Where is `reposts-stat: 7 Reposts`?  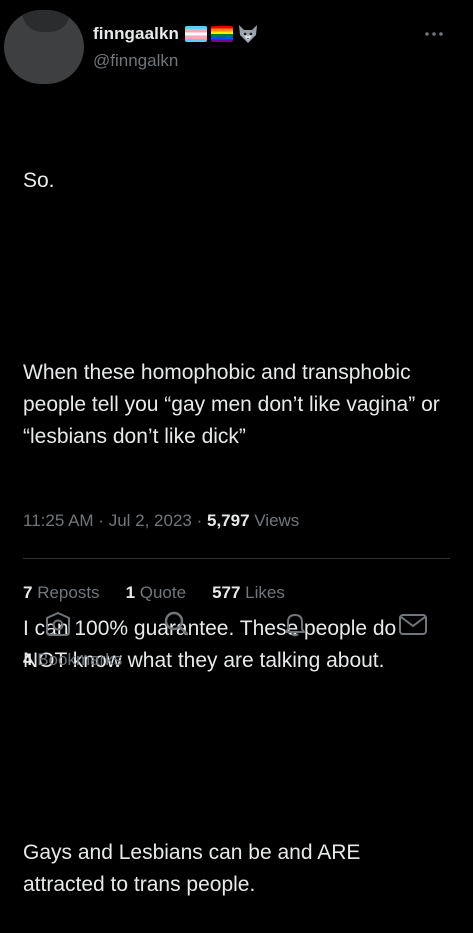
reposts-stat: 7 Reposts is located at coordinates (61, 593).